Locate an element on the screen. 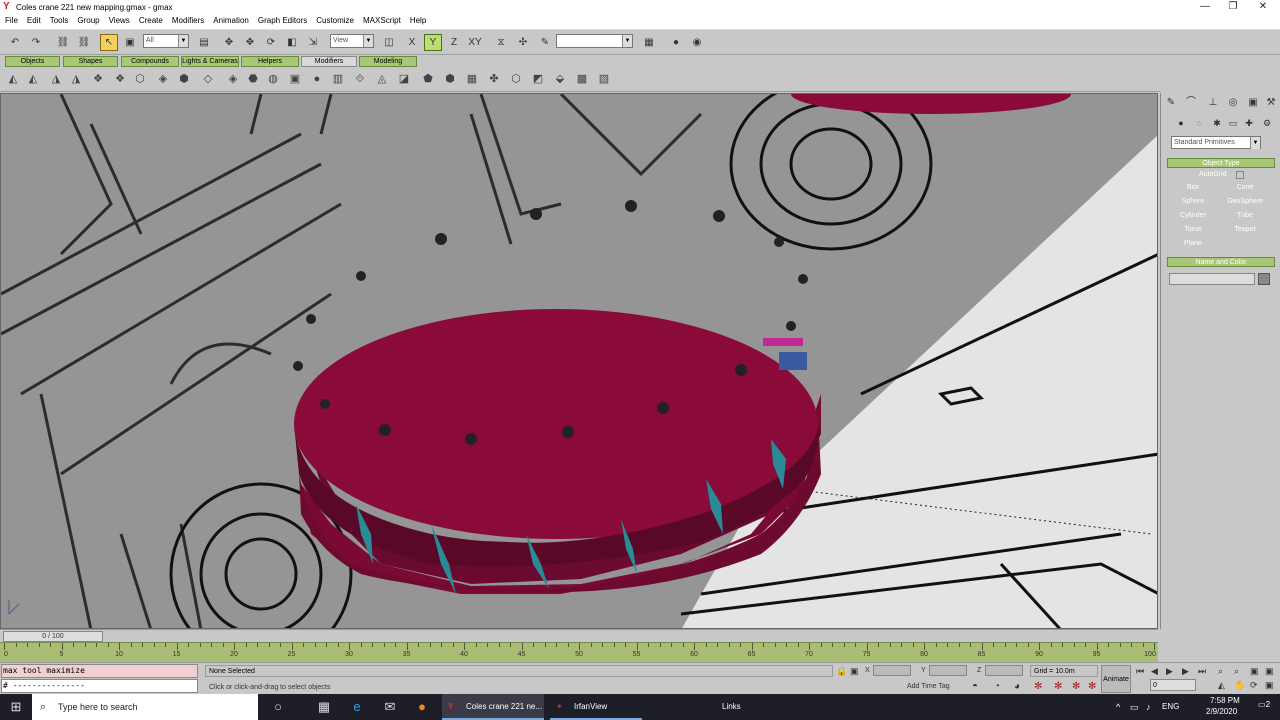 The height and width of the screenshot is (720, 1280). animate-button: Animate is located at coordinates (1116, 679).